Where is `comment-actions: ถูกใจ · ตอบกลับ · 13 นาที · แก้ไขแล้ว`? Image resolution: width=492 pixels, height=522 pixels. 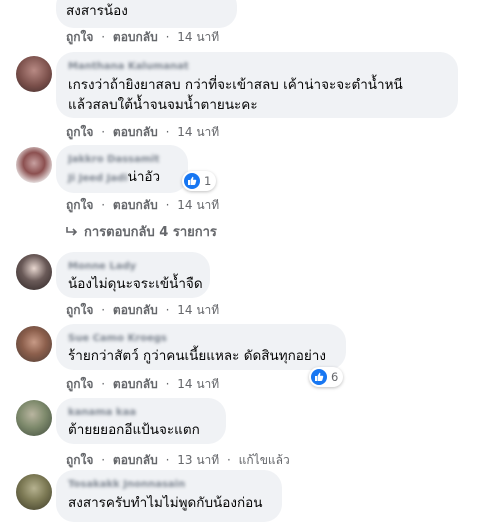 comment-actions: ถูกใจ · ตอบกลับ · 13 นาที · แก้ไขแล้ว is located at coordinates (178, 460).